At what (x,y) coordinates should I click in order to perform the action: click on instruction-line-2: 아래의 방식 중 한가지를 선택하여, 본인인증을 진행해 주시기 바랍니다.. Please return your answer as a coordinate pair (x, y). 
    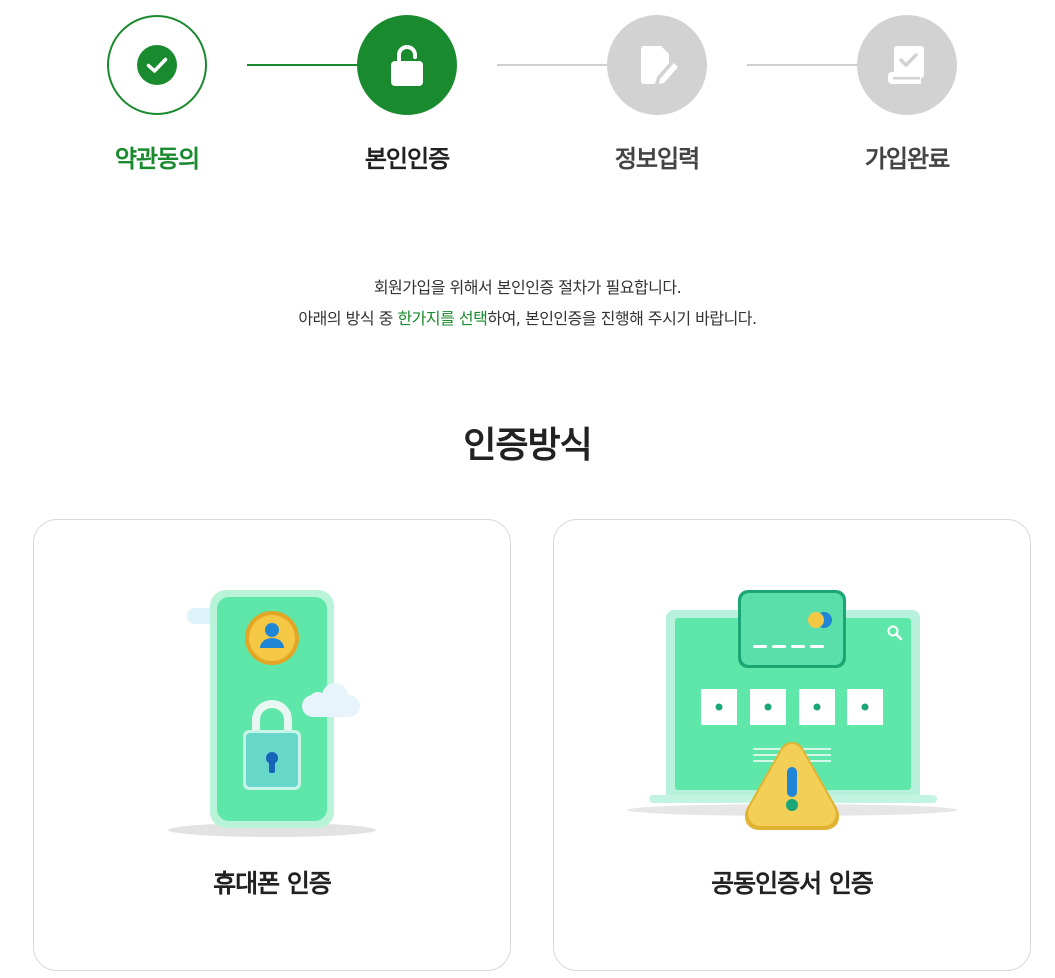
    Looking at the image, I should click on (527, 318).